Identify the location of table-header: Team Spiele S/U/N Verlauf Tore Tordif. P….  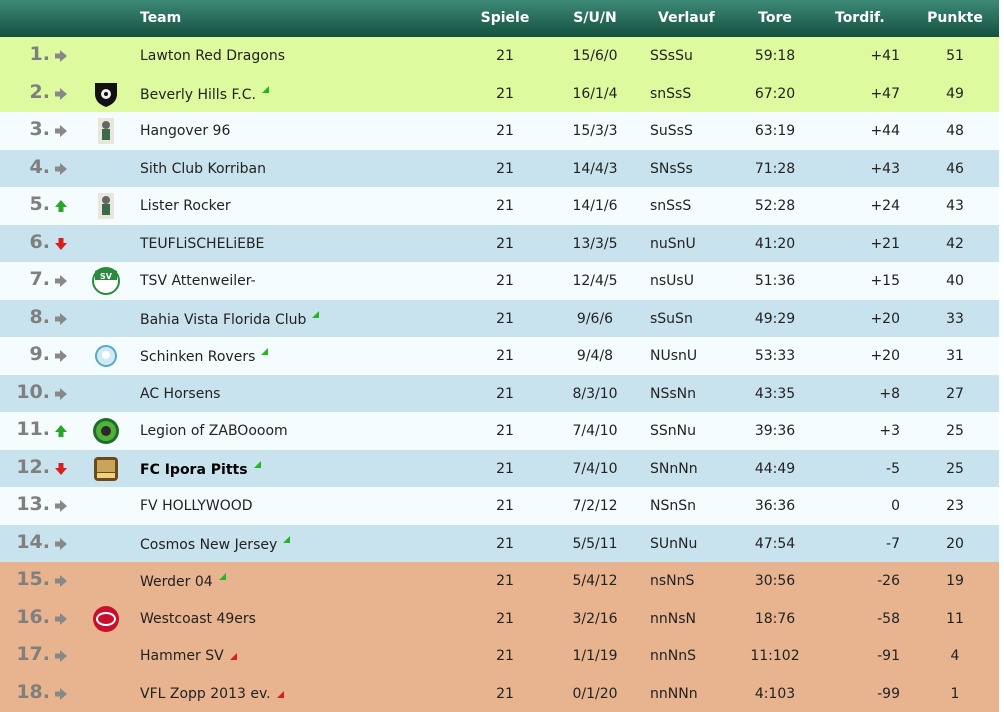
(499, 18).